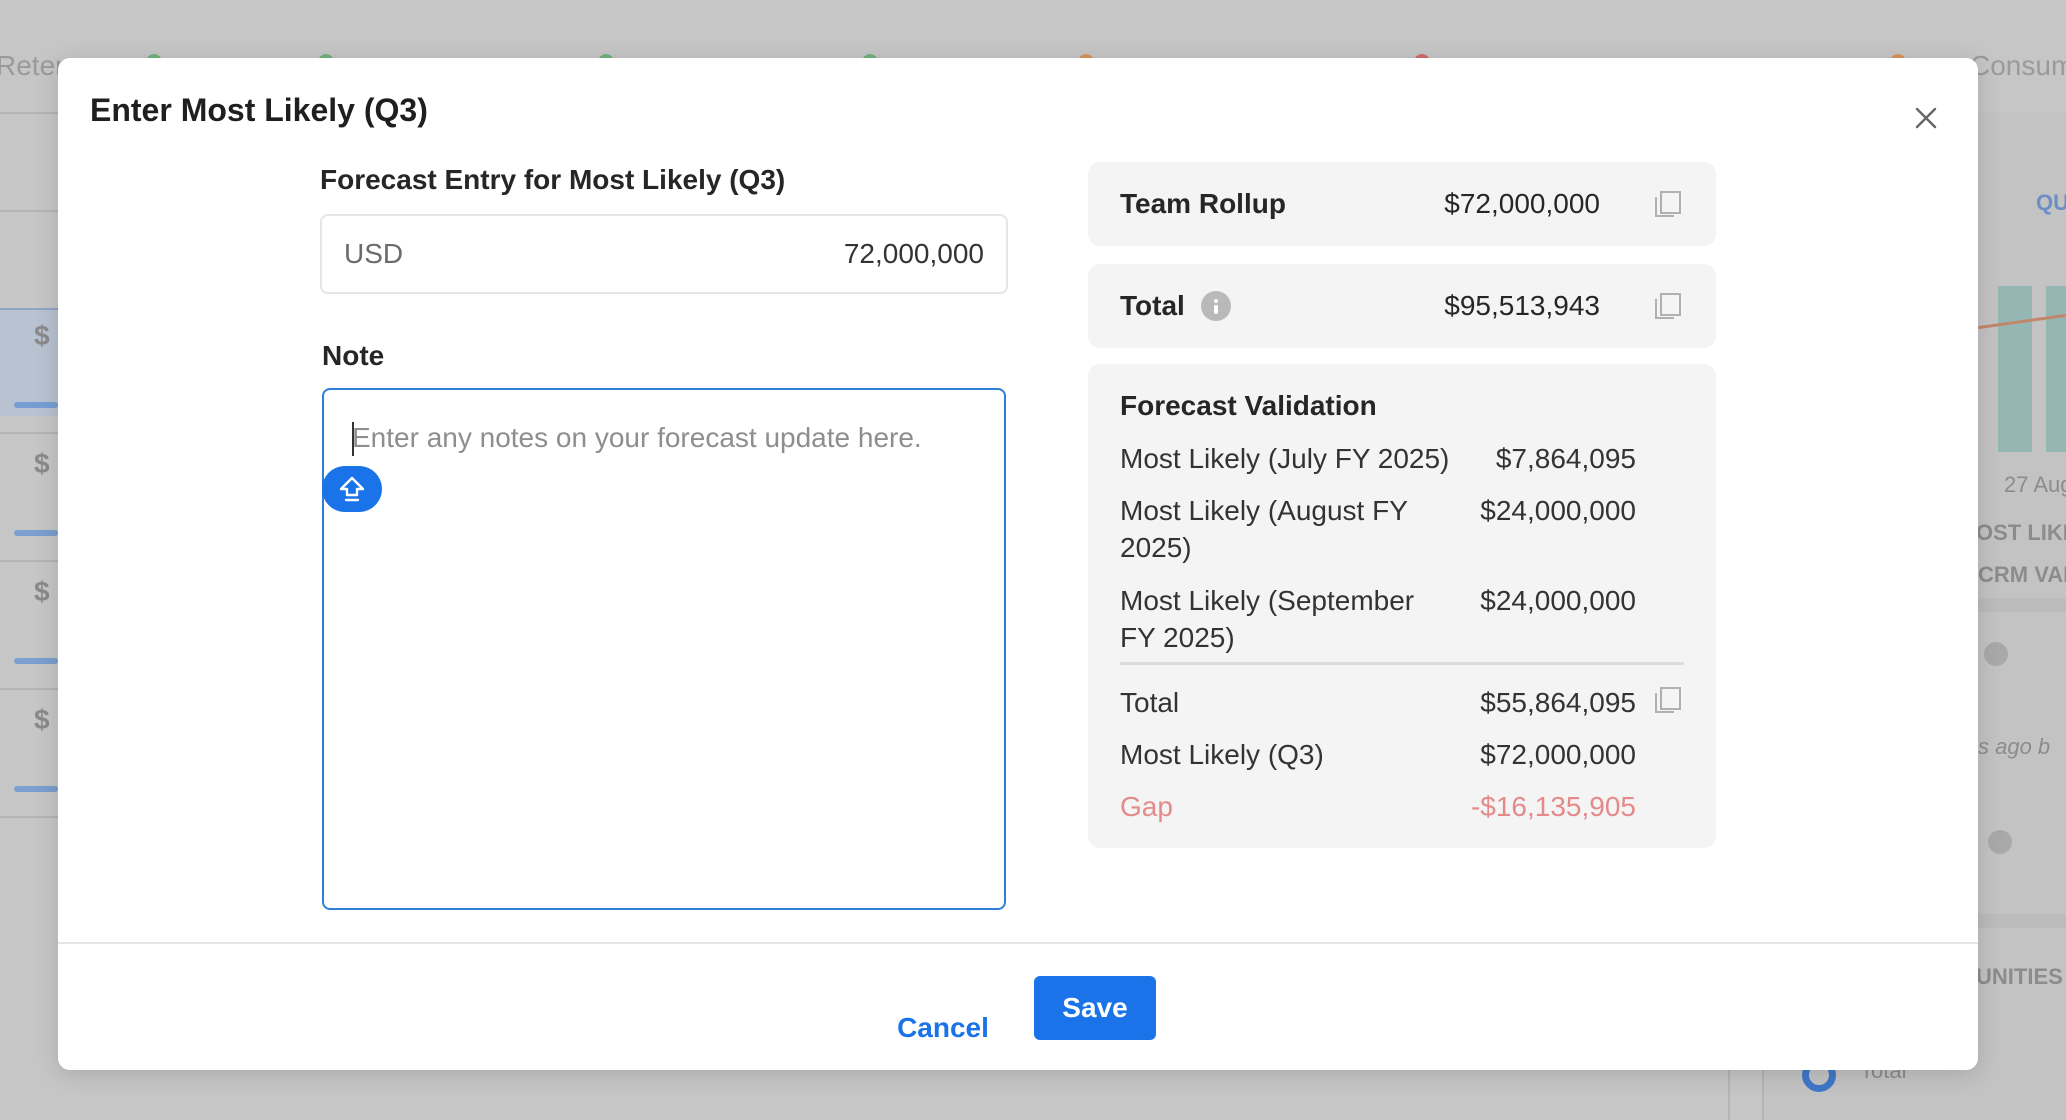 The height and width of the screenshot is (1120, 2066). Describe the element at coordinates (2019, 976) in the screenshot. I see `background-section-label: UNITIES` at that location.